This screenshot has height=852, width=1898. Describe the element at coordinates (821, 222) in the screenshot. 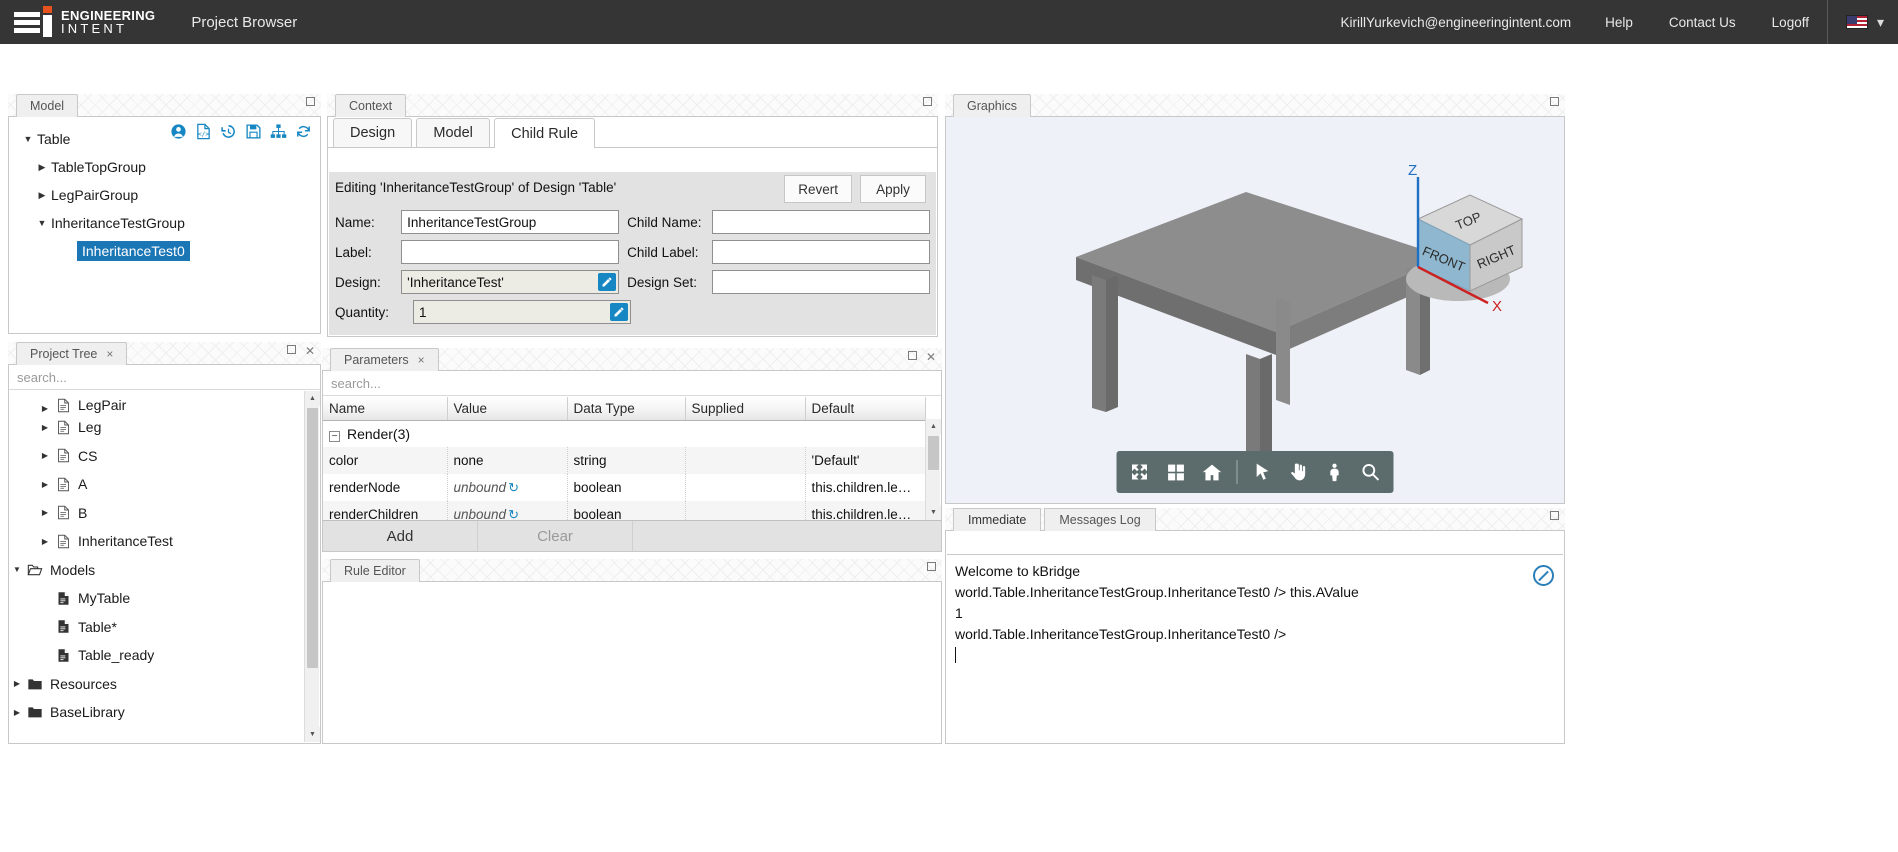

I see `child-name-input` at that location.